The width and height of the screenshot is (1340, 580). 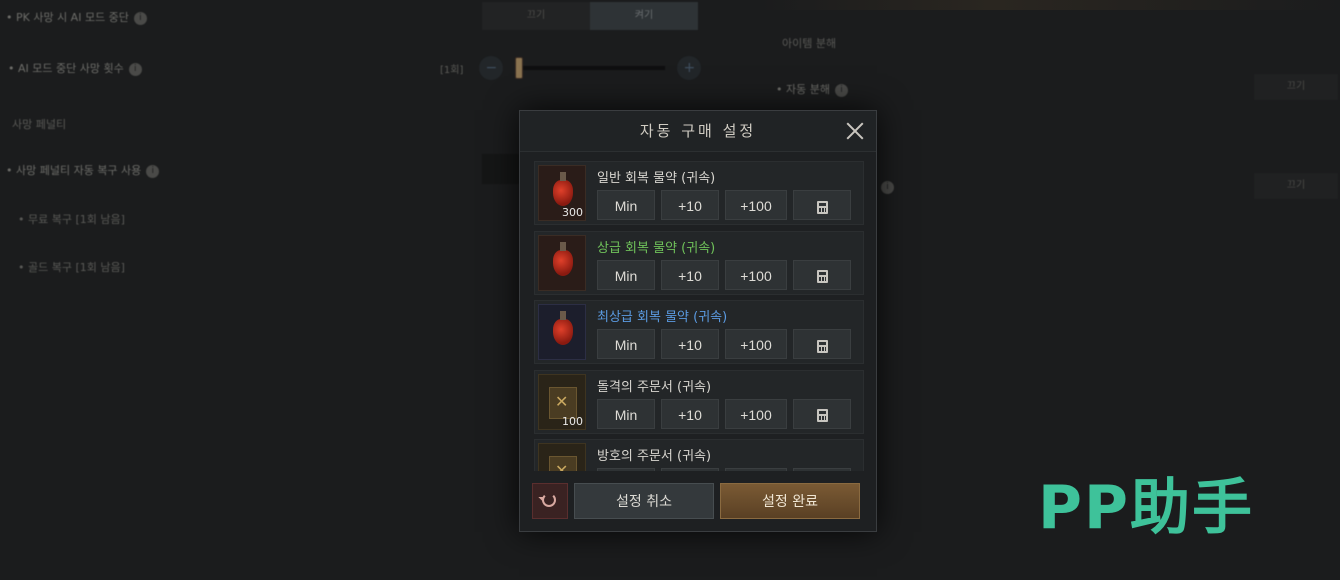 What do you see at coordinates (689, 68) in the screenshot?
I see `plus-icon: +` at bounding box center [689, 68].